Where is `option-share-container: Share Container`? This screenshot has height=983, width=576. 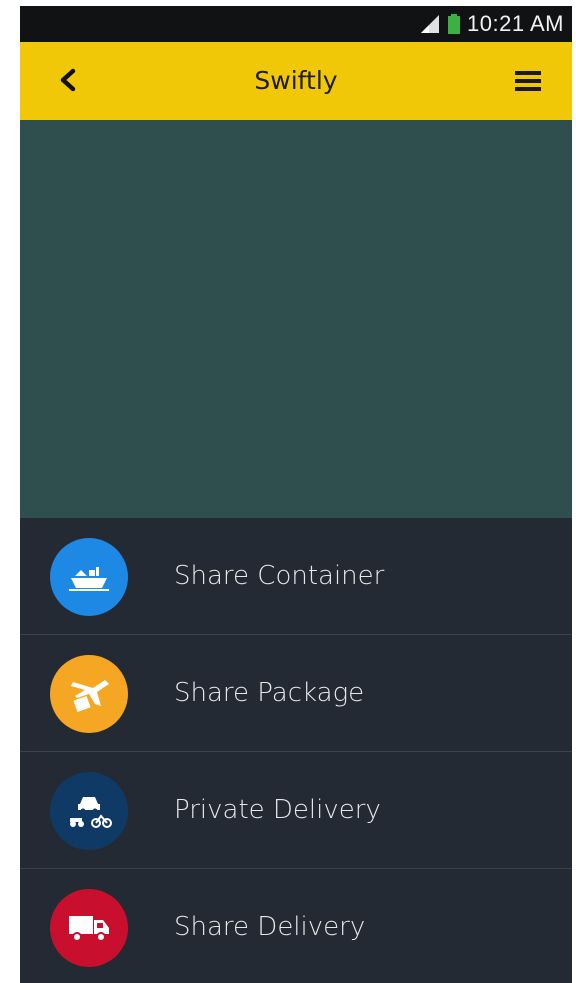 option-share-container: Share Container is located at coordinates (296, 576).